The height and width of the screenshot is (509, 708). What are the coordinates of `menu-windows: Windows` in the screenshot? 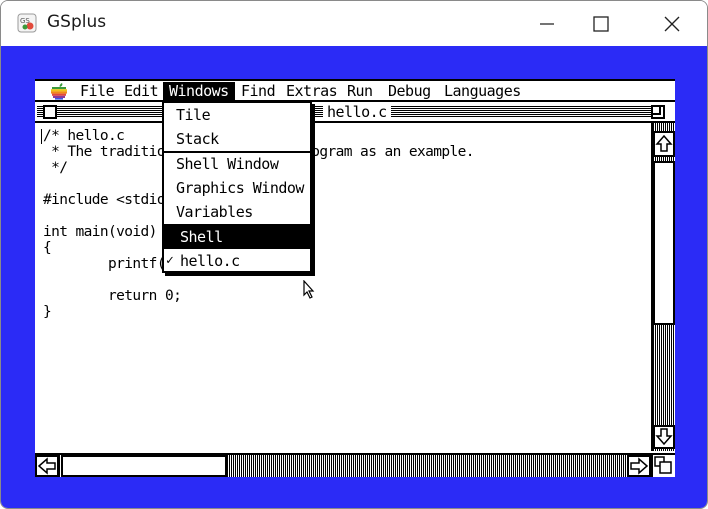 It's located at (199, 91).